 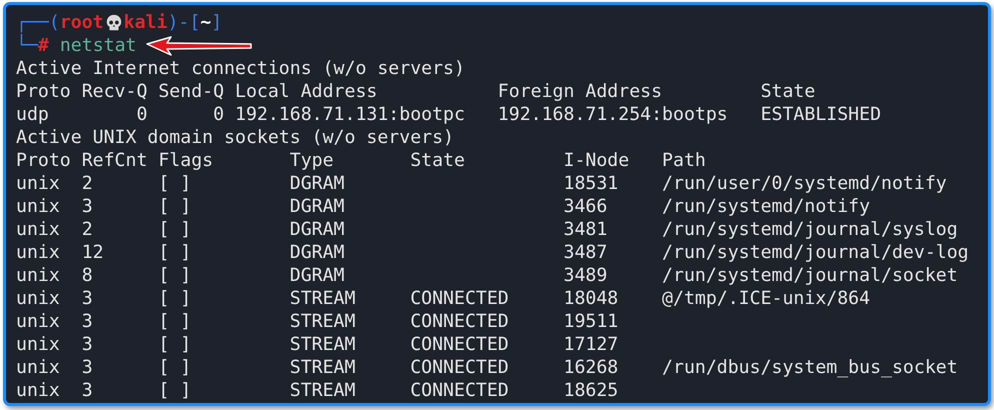 What do you see at coordinates (416, 91) in the screenshot?
I see `output-line: Proto Recv-Q Send-Q Local Address Foreign Address State` at bounding box center [416, 91].